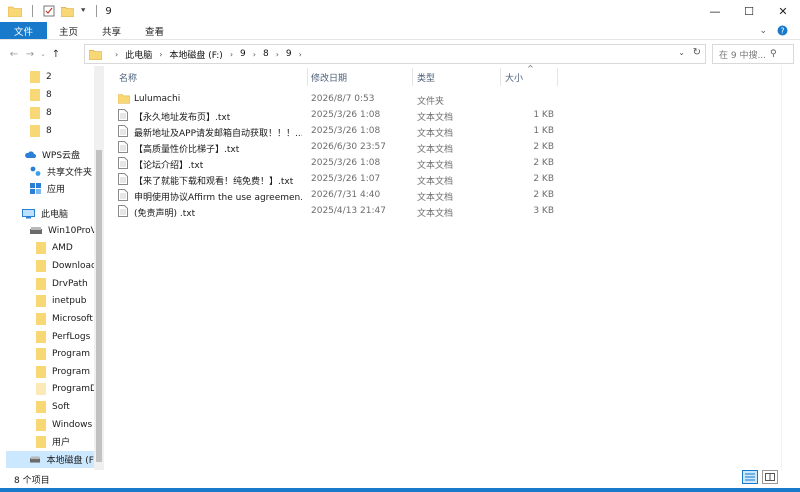  What do you see at coordinates (61, 300) in the screenshot?
I see `sidebar-item-inetpub: inetpub` at bounding box center [61, 300].